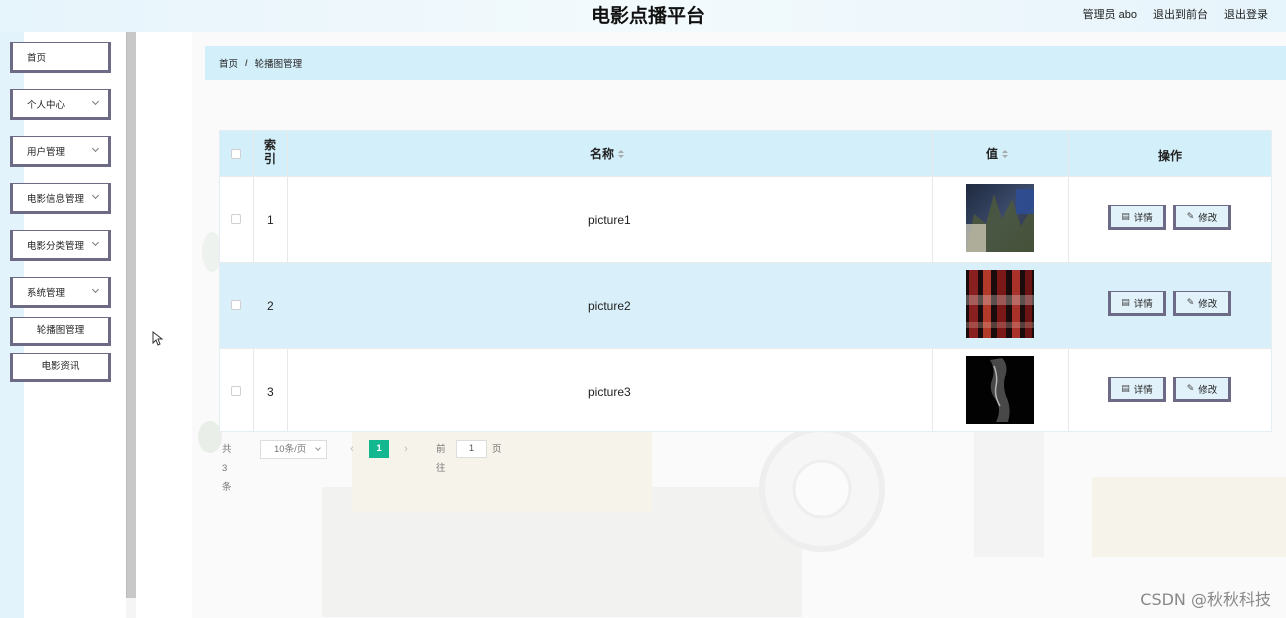 This screenshot has height=618, width=1286. What do you see at coordinates (46, 293) in the screenshot?
I see `sidebar-item-label: 系统管理` at bounding box center [46, 293].